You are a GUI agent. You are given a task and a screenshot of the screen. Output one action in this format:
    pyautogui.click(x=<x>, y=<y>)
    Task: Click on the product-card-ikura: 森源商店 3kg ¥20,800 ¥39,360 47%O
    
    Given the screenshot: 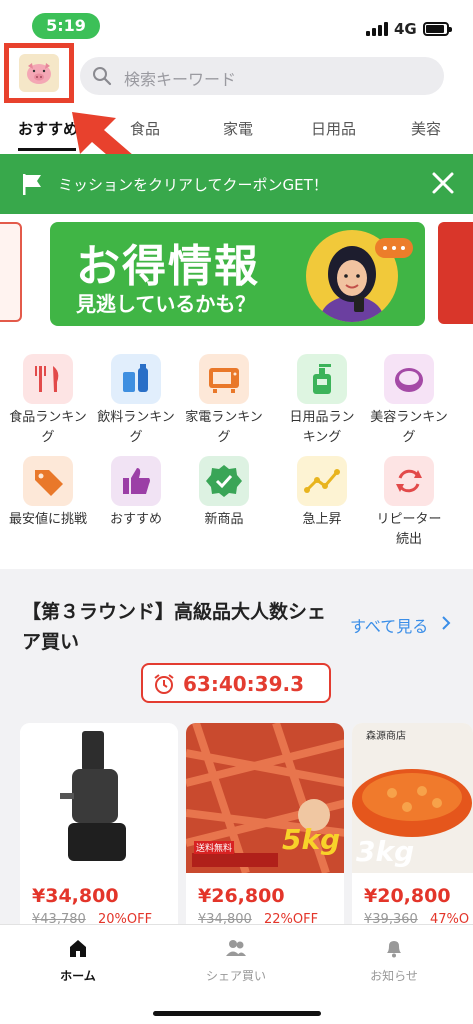 What is the action you would take?
    pyautogui.click(x=412, y=833)
    